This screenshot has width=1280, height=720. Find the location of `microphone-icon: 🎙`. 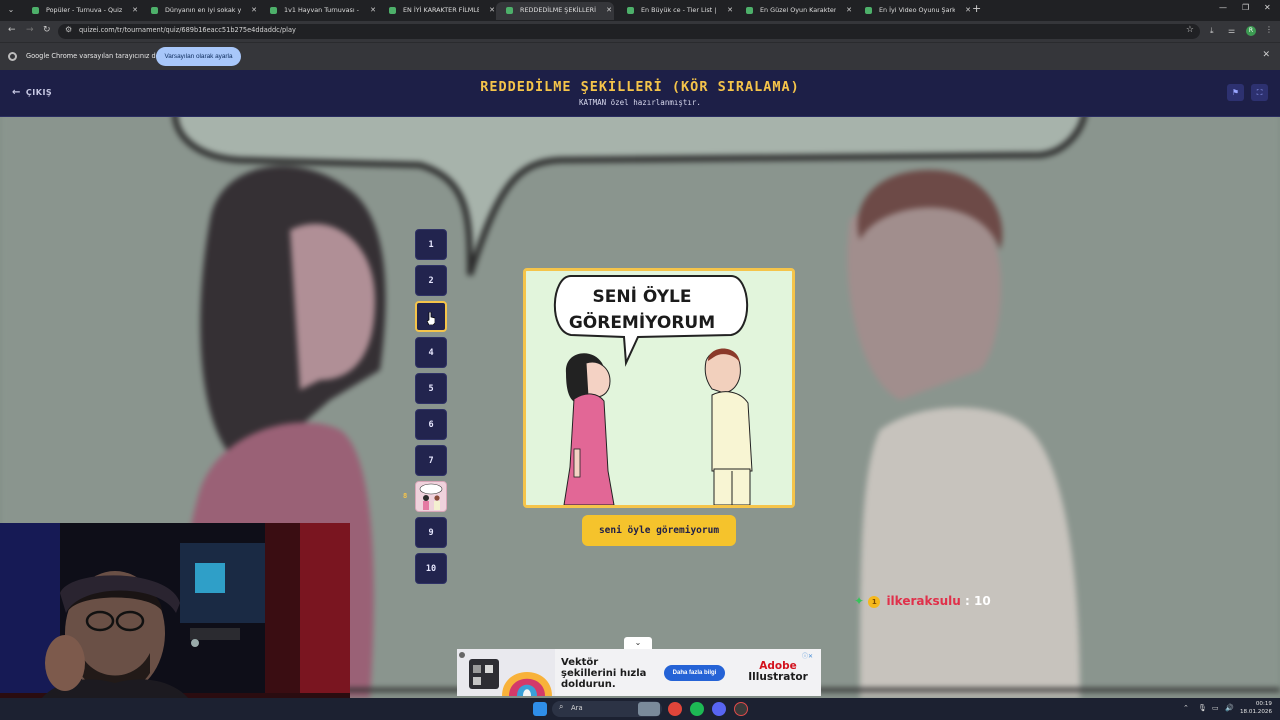

microphone-icon: 🎙 is located at coordinates (1202, 708).